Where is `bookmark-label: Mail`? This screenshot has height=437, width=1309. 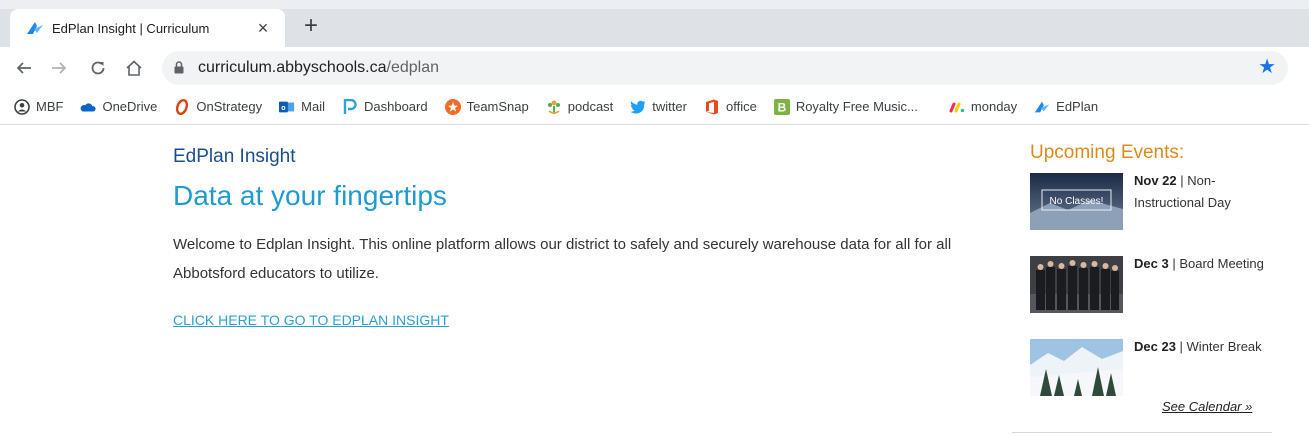
bookmark-label: Mail is located at coordinates (313, 106).